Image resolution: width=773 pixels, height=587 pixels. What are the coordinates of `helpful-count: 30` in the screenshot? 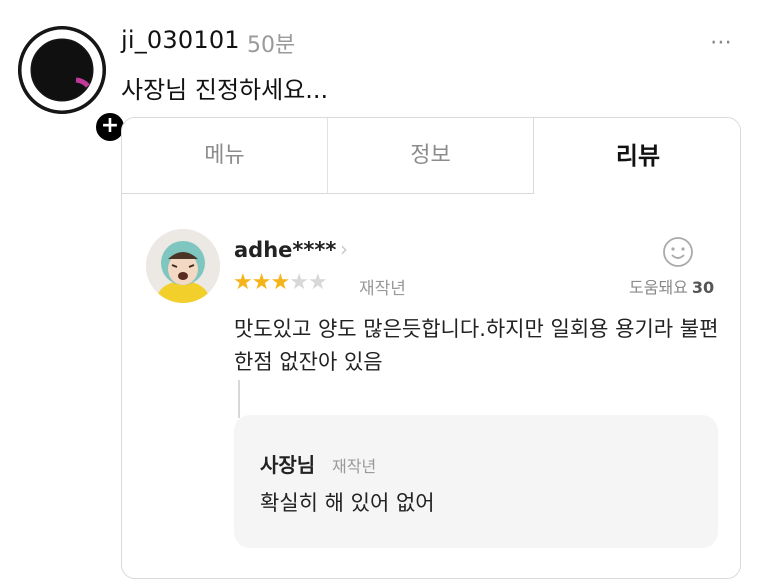 It's located at (703, 287).